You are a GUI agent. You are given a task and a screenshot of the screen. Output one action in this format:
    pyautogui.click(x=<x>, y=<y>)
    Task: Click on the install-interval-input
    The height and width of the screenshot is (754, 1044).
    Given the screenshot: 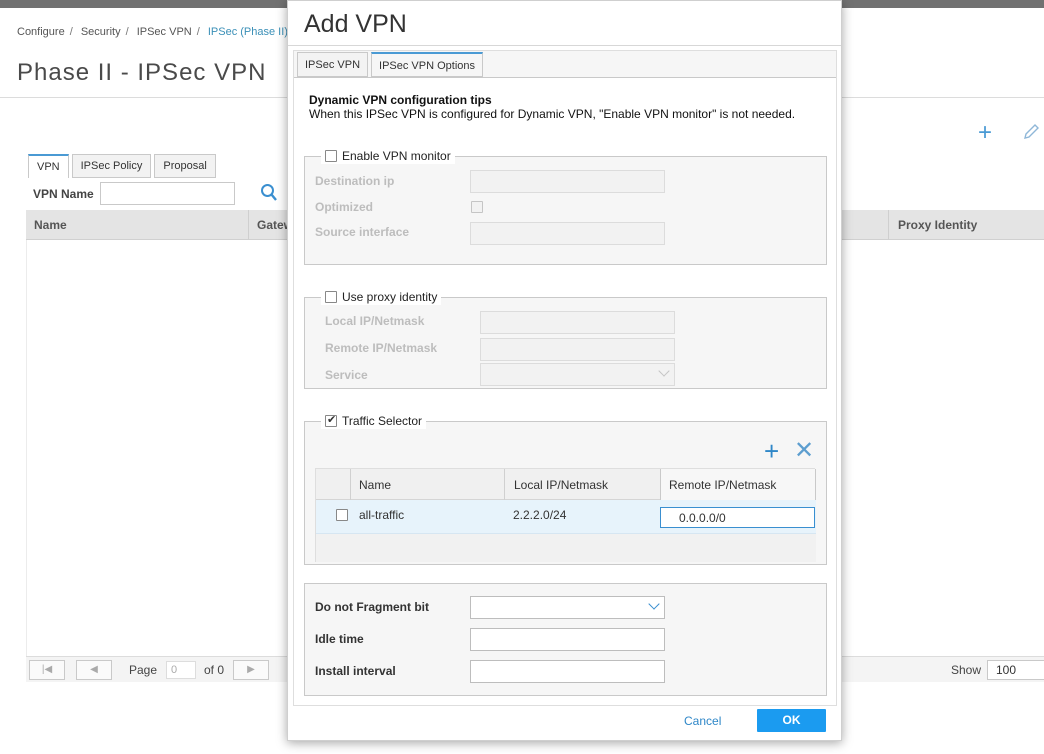 What is the action you would take?
    pyautogui.click(x=567, y=671)
    